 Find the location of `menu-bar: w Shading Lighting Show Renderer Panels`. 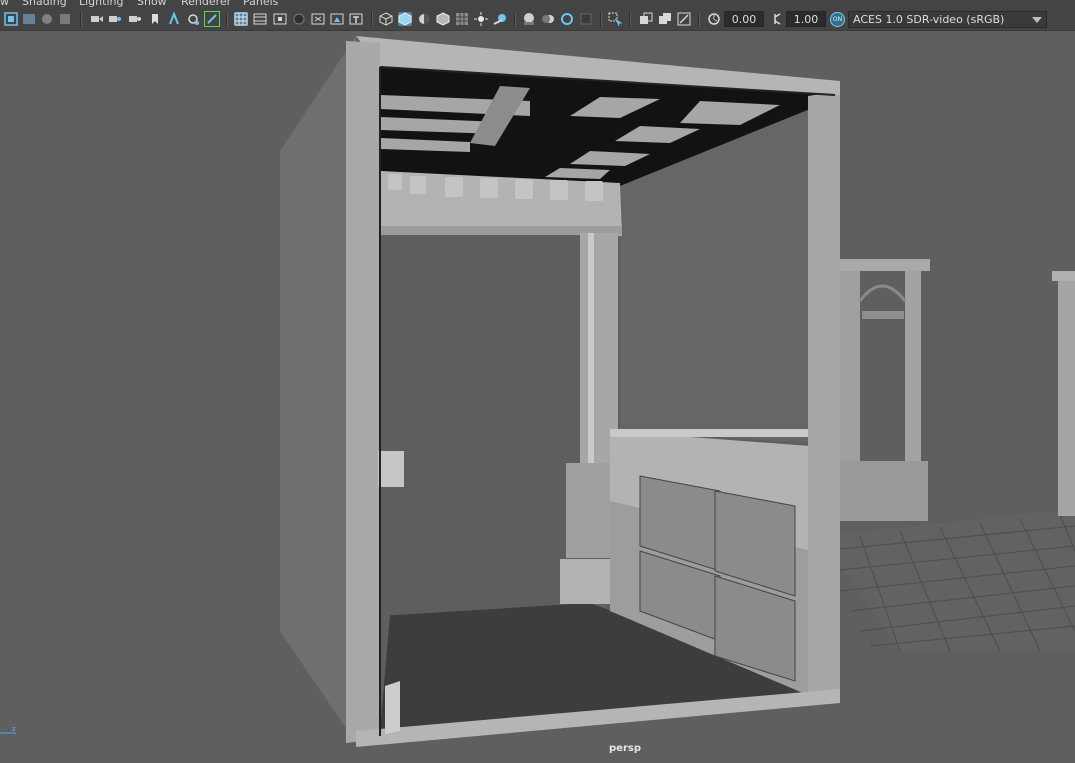

menu-bar: w Shading Lighting Show Renderer Panels is located at coordinates (537, 4).